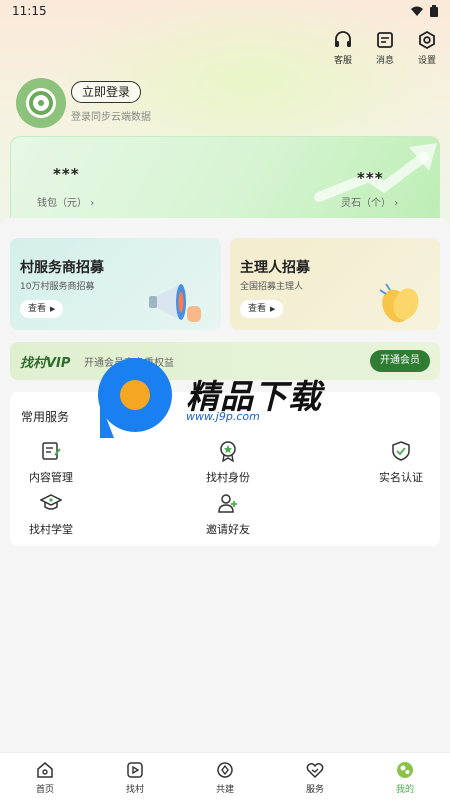 This screenshot has height=800, width=450. What do you see at coordinates (335, 284) in the screenshot?
I see `manager-recruit-card: 主理人招募 全国招募主理人 查看 ▶` at bounding box center [335, 284].